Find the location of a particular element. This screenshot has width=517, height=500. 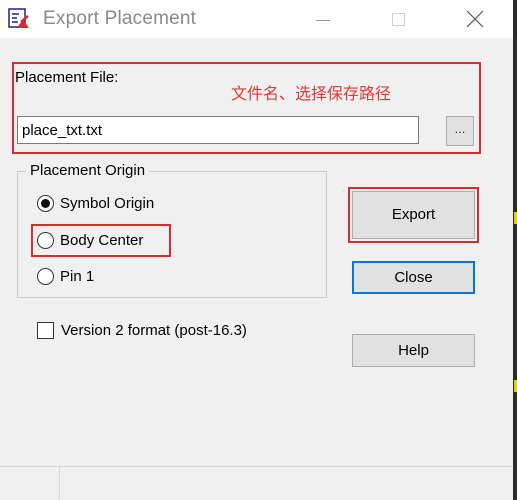

placement-origin-title: Placement Origin is located at coordinates (88, 170).